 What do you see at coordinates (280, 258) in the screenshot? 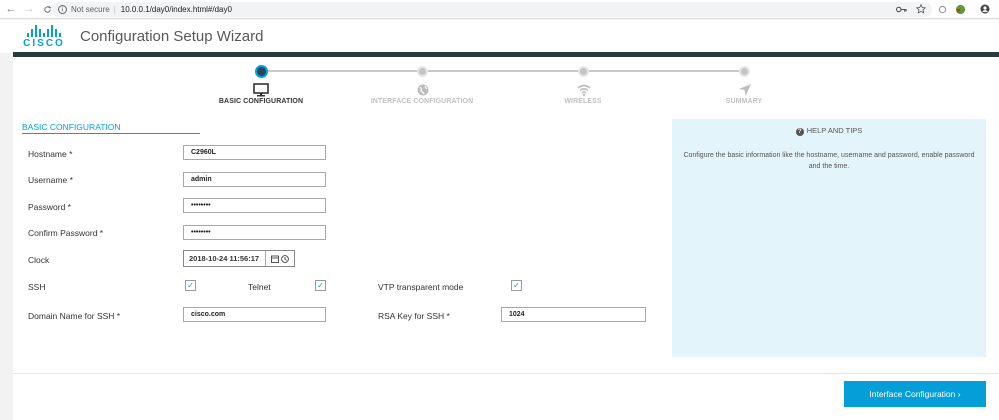
I see `clock-picker` at bounding box center [280, 258].